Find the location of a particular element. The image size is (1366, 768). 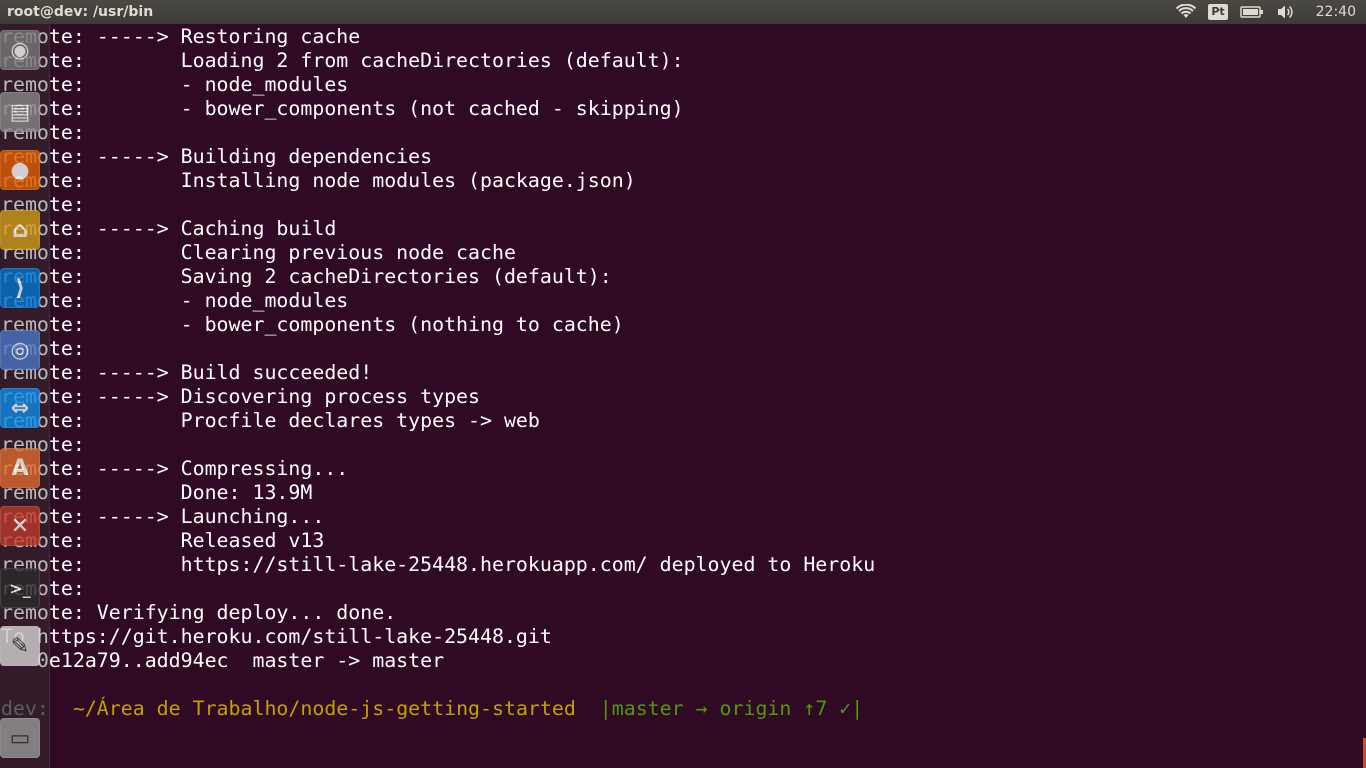

software-center-icon: A is located at coordinates (20, 468).